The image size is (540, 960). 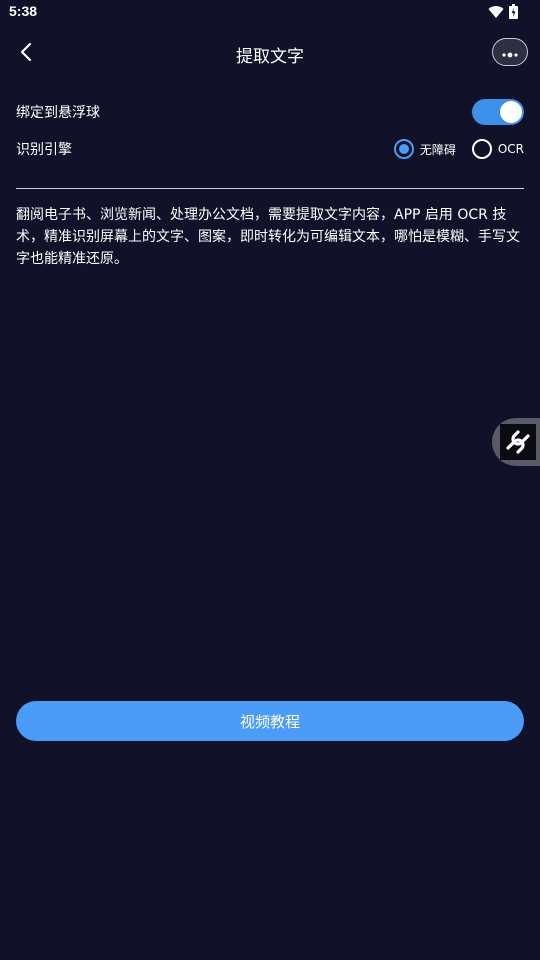 I want to click on radio-checked-icon, so click(x=403, y=149).